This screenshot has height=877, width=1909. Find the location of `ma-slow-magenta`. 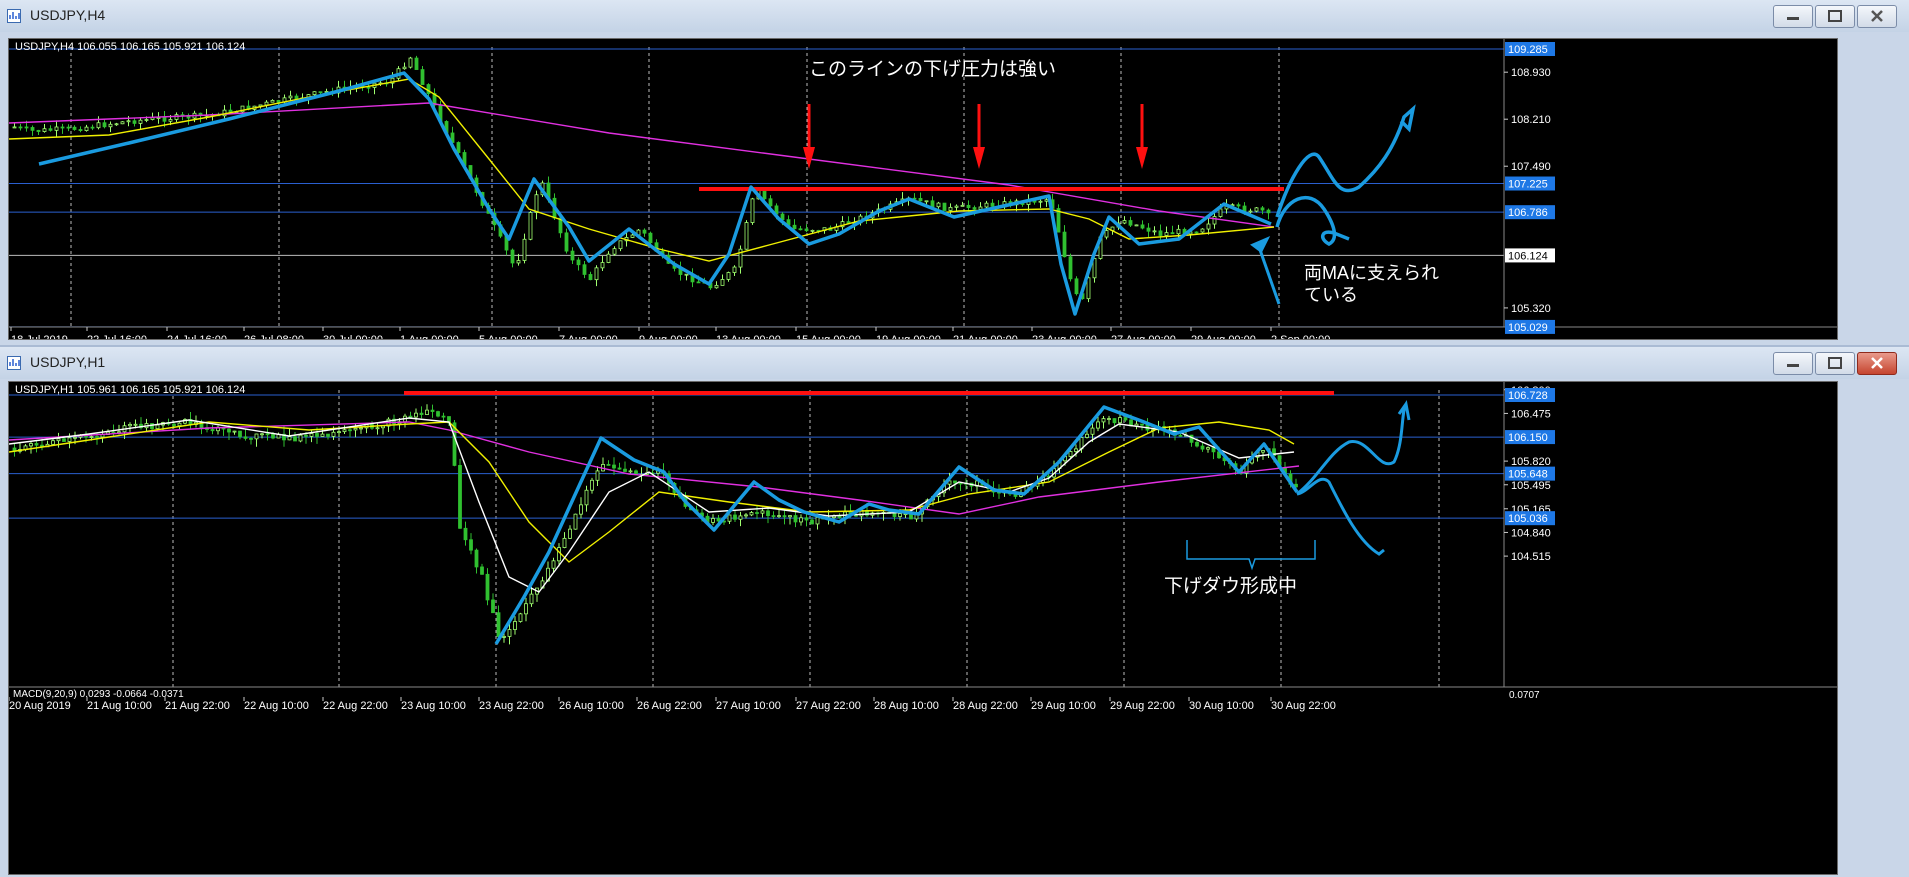

ma-slow-magenta is located at coordinates (642, 165).